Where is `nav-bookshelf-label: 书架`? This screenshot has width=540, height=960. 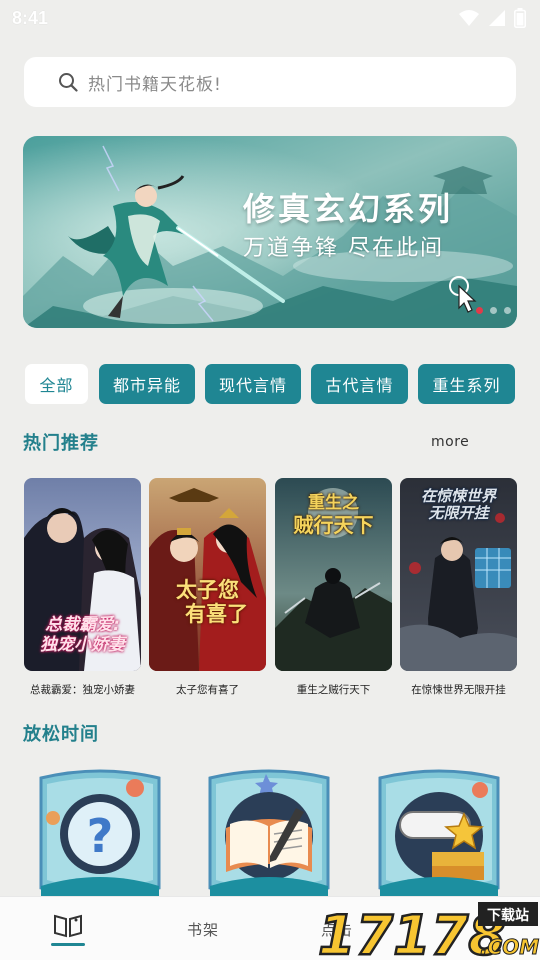 nav-bookshelf-label: 书架 is located at coordinates (202, 929).